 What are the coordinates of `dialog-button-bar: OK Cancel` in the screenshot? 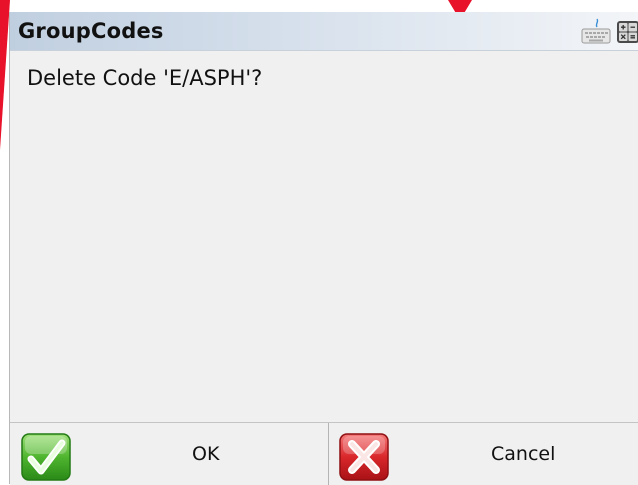 It's located at (324, 453).